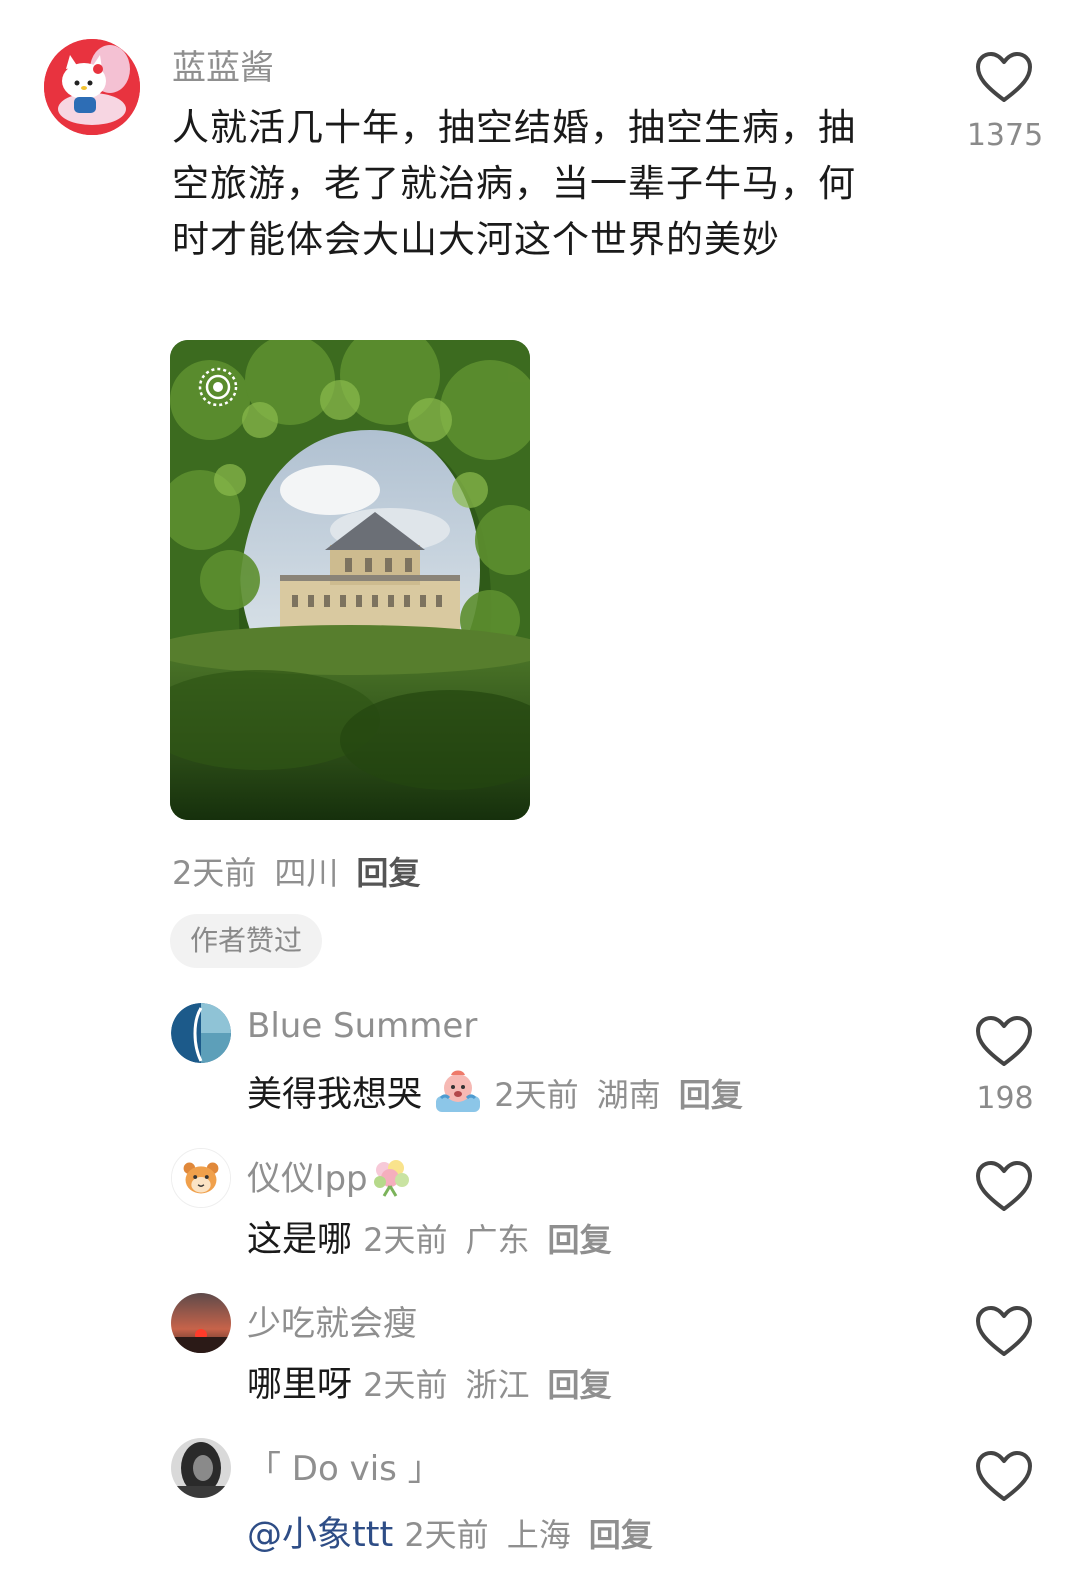  What do you see at coordinates (1005, 1098) in the screenshot?
I see `like-count: 198` at bounding box center [1005, 1098].